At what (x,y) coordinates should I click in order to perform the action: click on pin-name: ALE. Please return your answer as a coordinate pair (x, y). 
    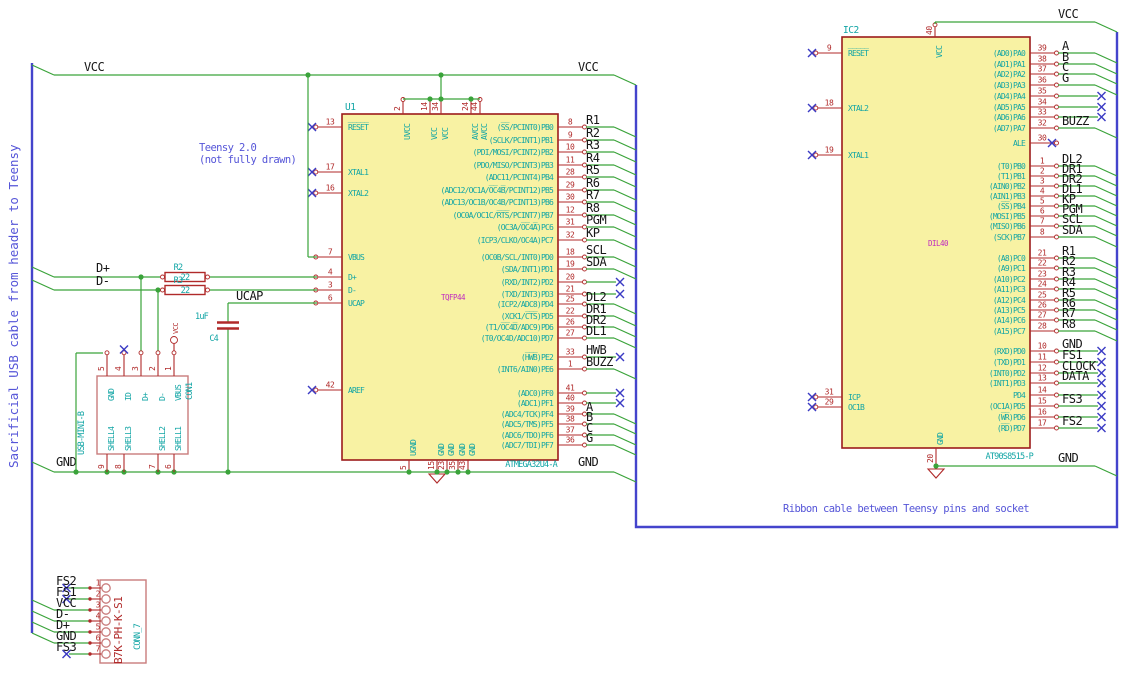
    Looking at the image, I should click on (1019, 143).